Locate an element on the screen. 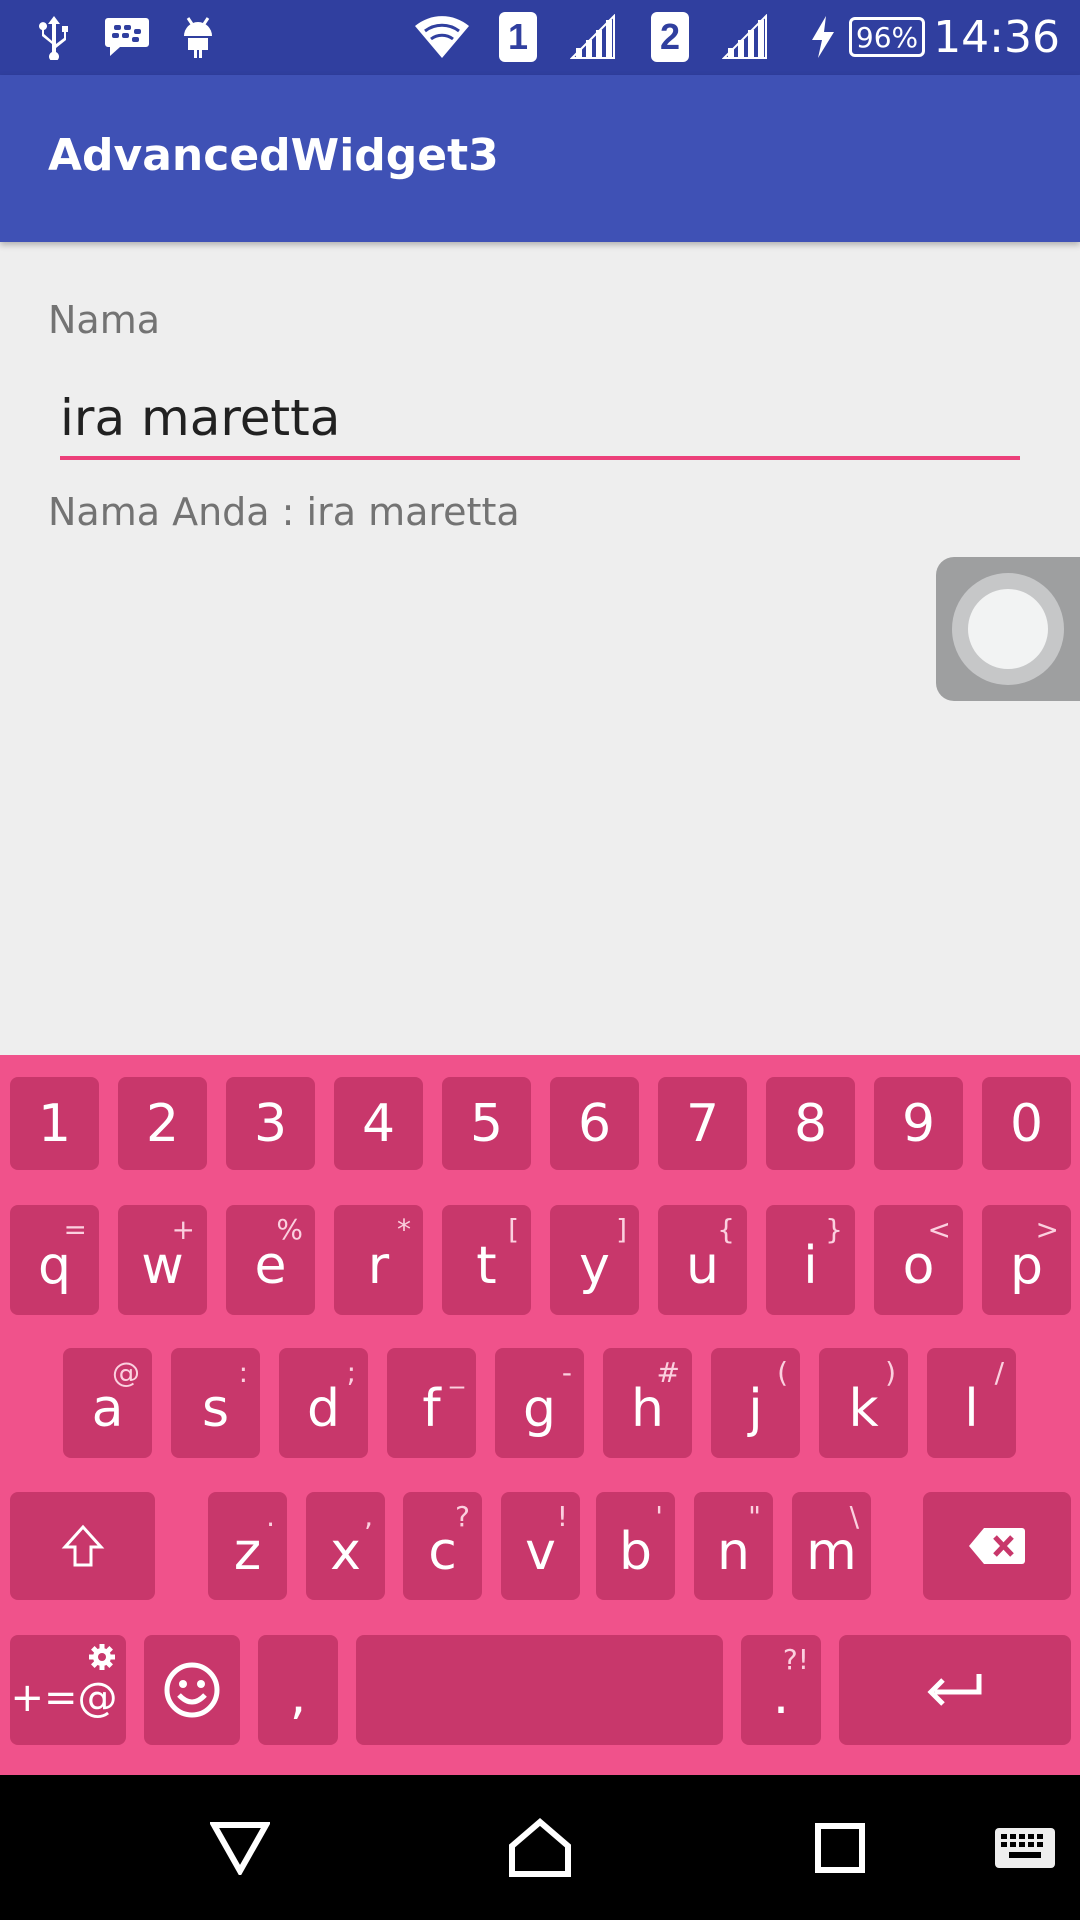 This screenshot has height=1920, width=1080. key-k: ) k is located at coordinates (863, 1403).